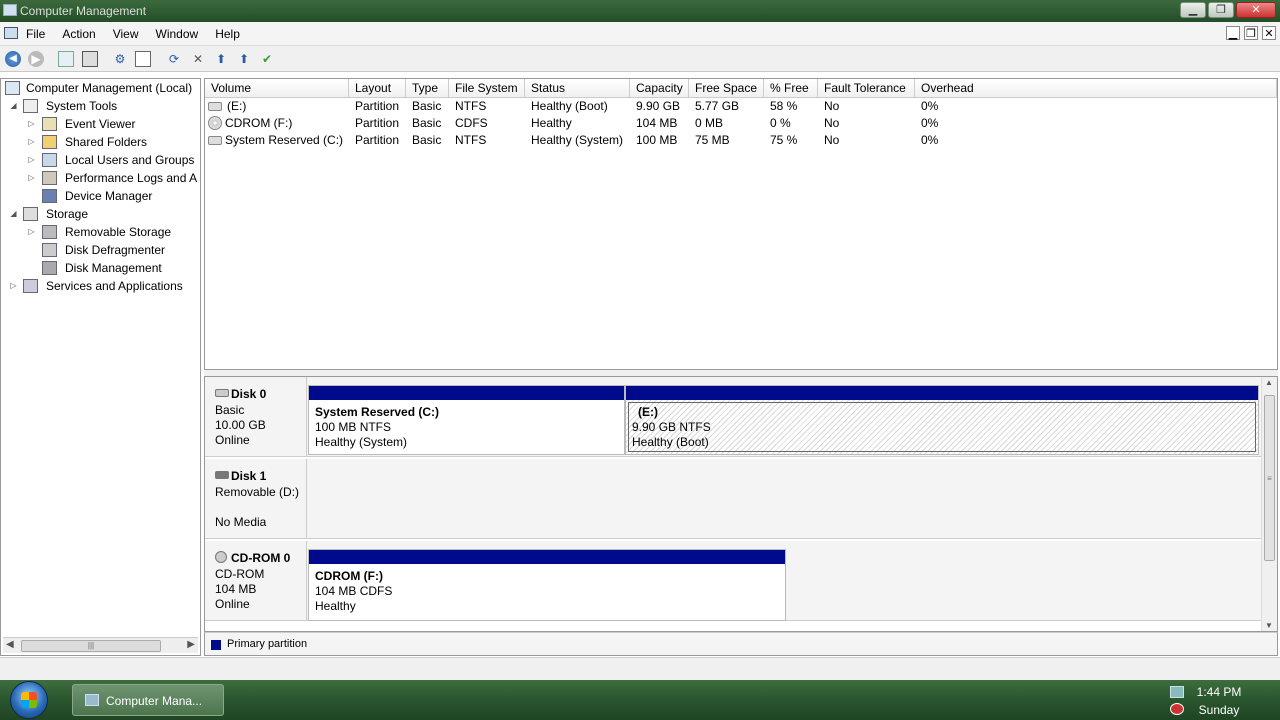 The image size is (1280, 720). Describe the element at coordinates (1177, 709) in the screenshot. I see `security-alert-icon` at that location.